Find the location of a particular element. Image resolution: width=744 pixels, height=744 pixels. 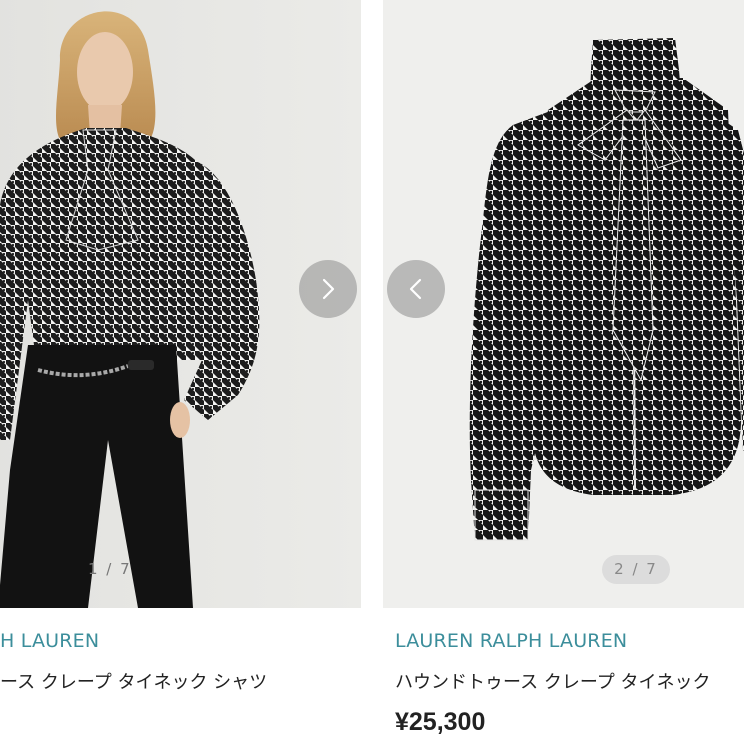

chevron-left-icon is located at coordinates (415, 289).